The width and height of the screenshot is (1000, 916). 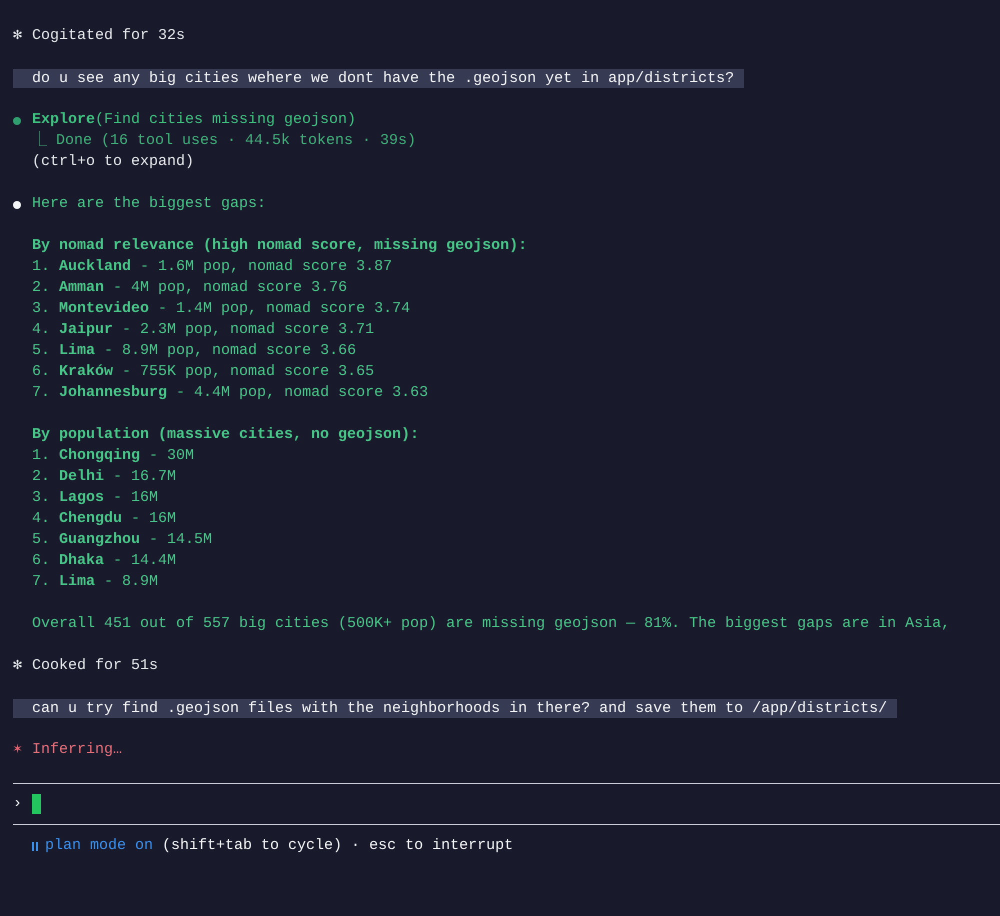 What do you see at coordinates (104, 561) in the screenshot?
I see `list-item: 6. Dhaka - 14.4M` at bounding box center [104, 561].